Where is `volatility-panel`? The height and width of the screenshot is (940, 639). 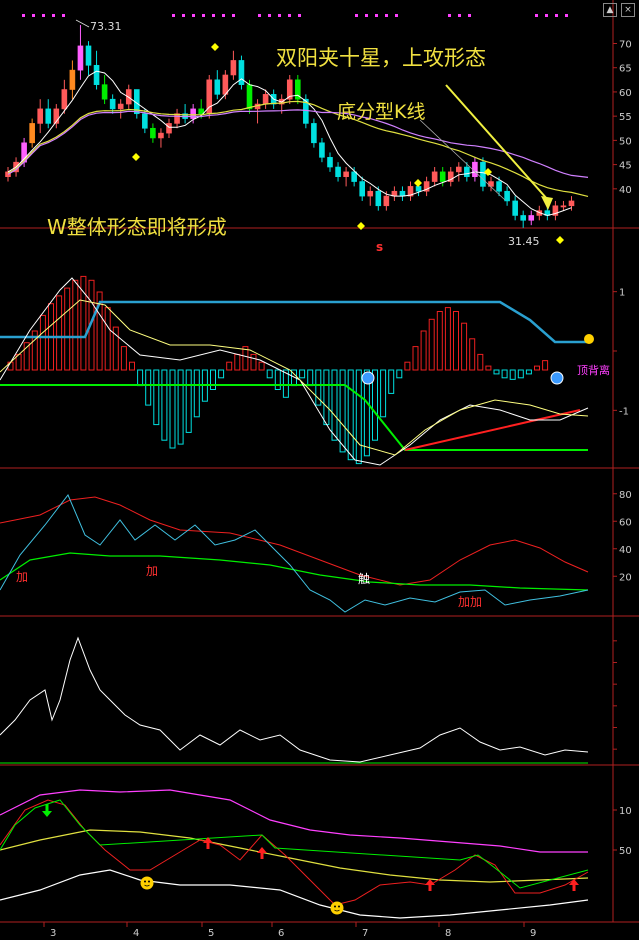 volatility-panel is located at coordinates (294, 700).